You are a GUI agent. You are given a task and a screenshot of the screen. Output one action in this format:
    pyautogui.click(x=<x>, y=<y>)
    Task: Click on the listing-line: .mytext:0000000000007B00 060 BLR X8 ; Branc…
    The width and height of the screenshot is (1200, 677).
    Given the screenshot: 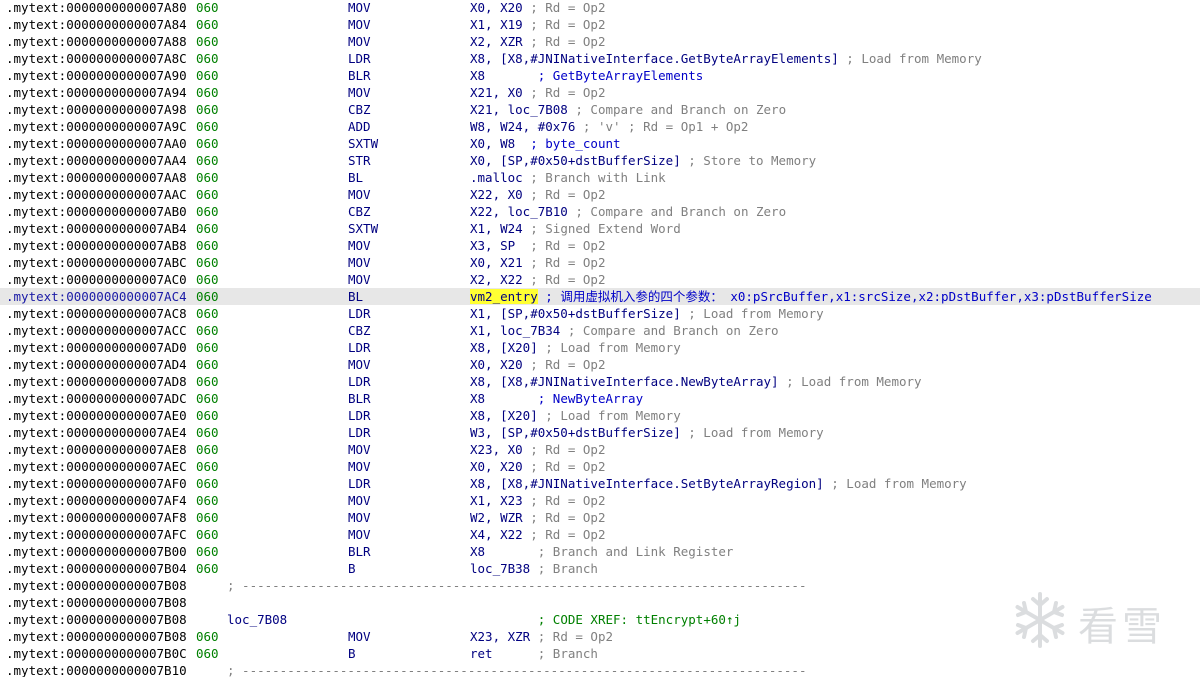 What is the action you would take?
    pyautogui.click(x=600, y=551)
    